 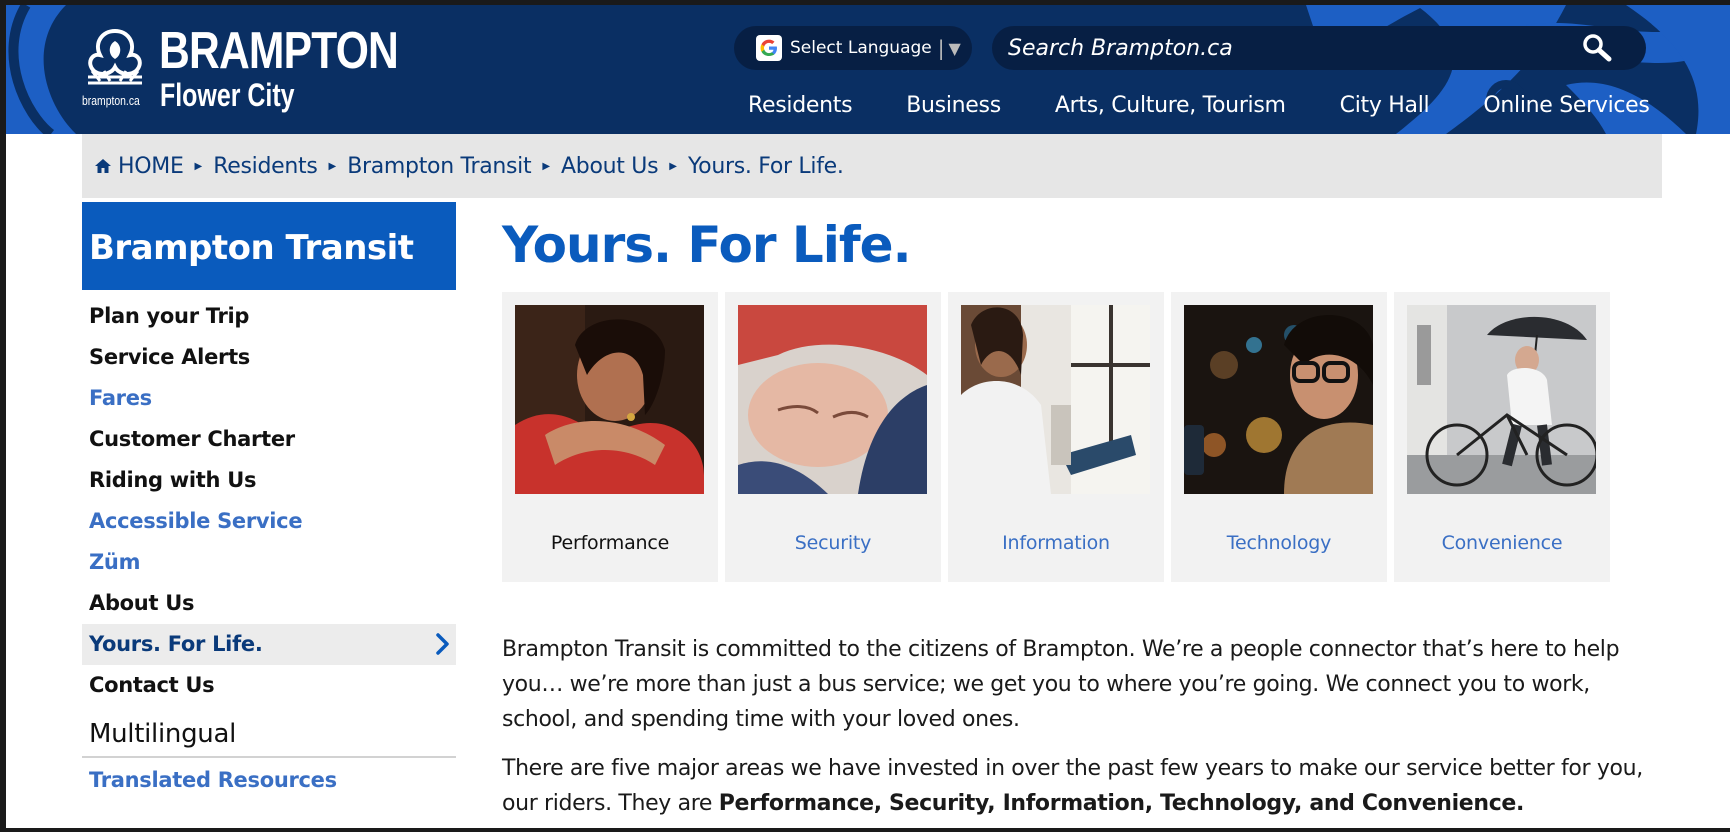 I want to click on logo-url: brampton.ca, so click(x=111, y=100).